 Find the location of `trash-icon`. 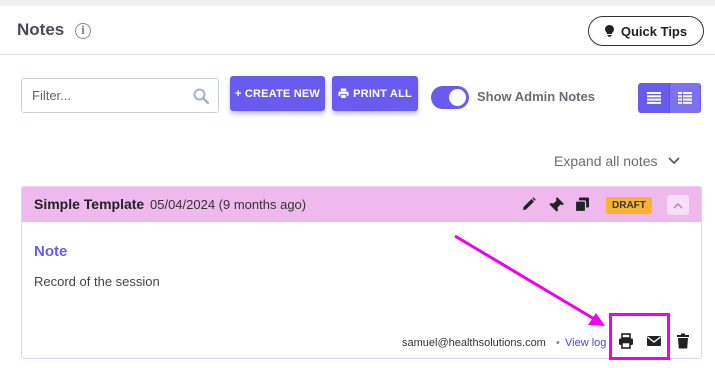

trash-icon is located at coordinates (683, 341).